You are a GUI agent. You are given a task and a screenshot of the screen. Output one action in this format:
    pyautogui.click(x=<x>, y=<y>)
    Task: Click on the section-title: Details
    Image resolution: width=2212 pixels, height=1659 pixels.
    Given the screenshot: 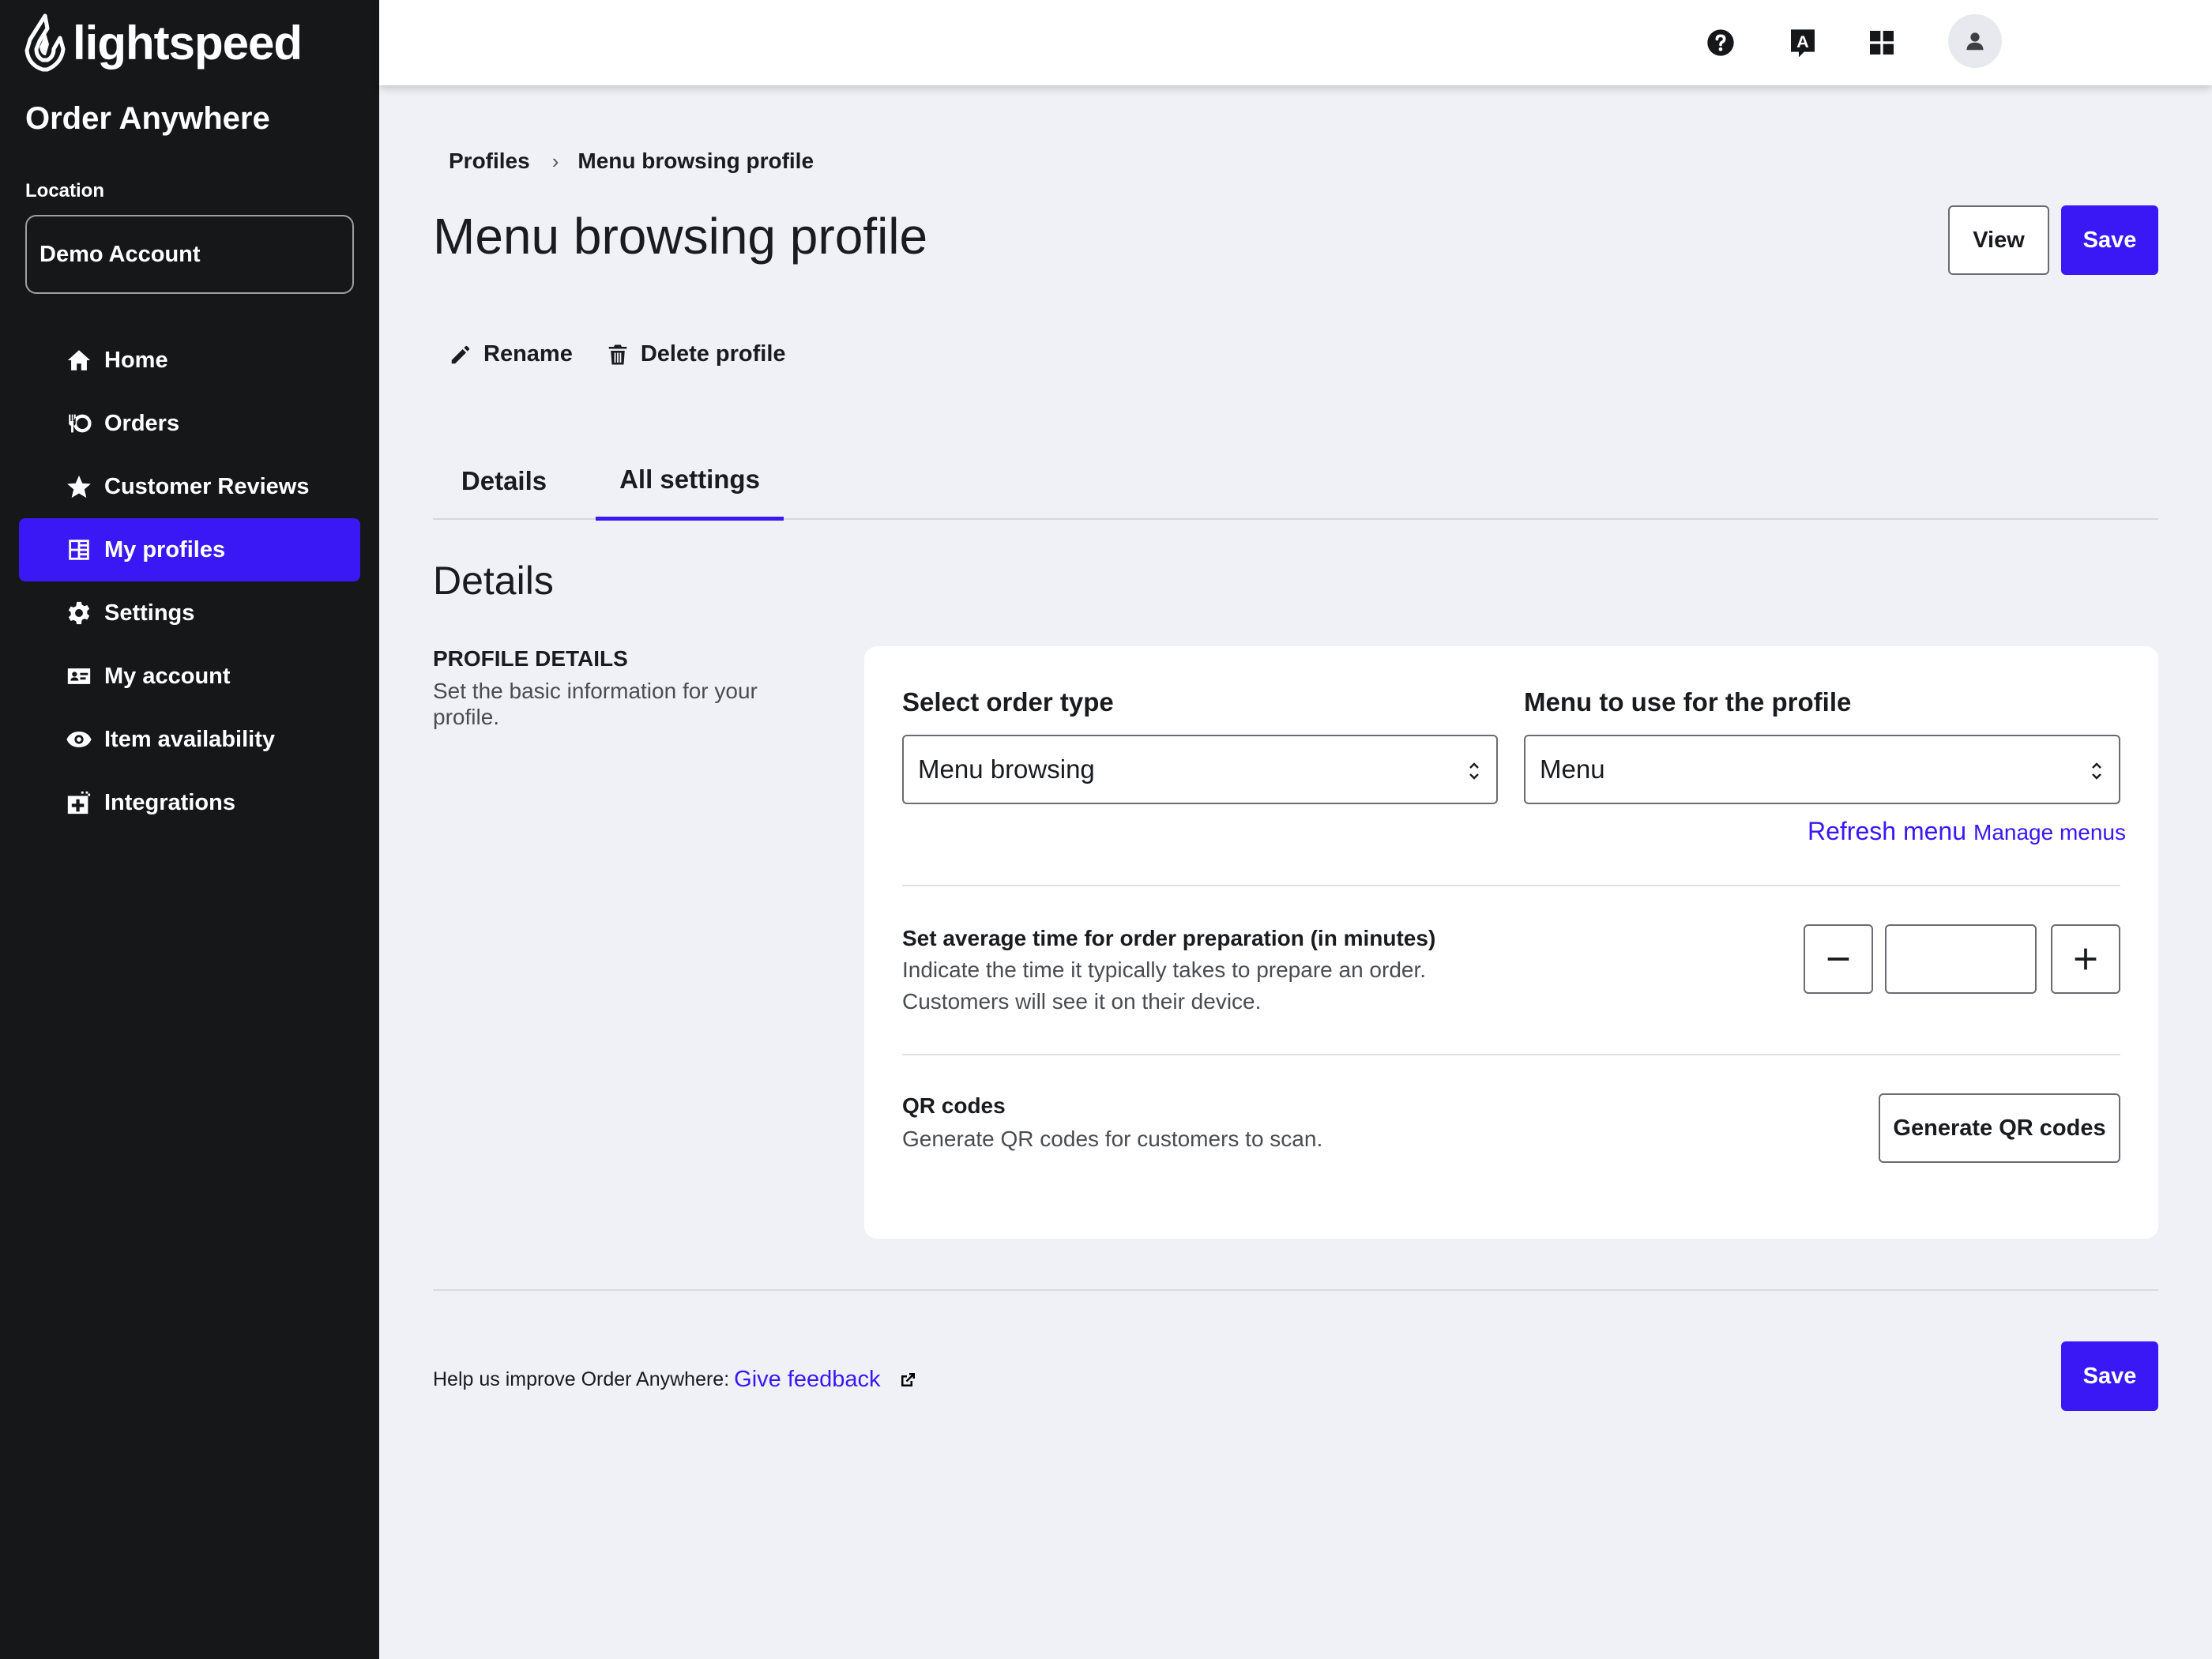 What is the action you would take?
    pyautogui.click(x=493, y=581)
    